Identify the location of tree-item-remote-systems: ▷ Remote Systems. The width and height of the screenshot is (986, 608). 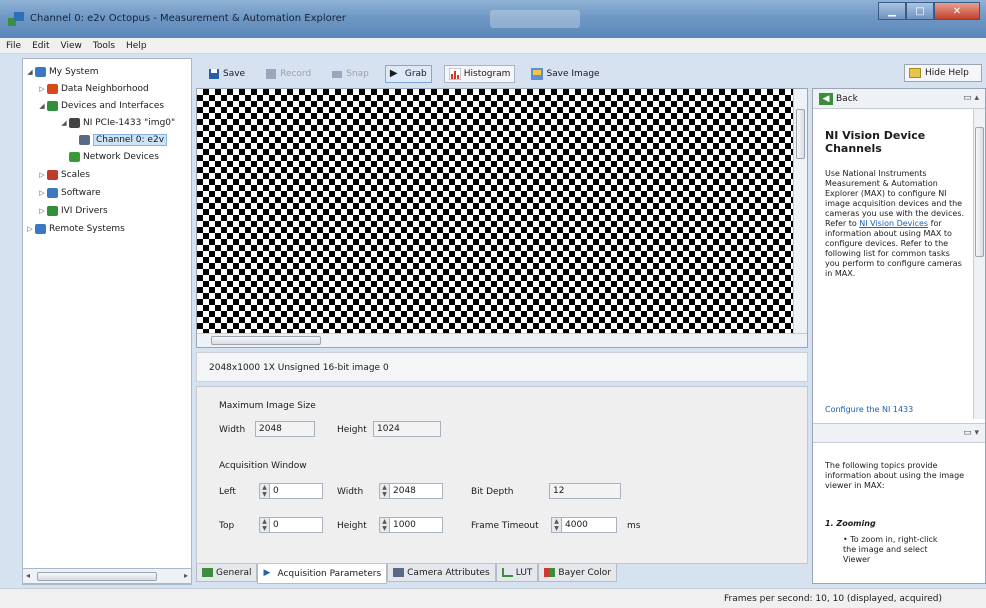
(75, 229).